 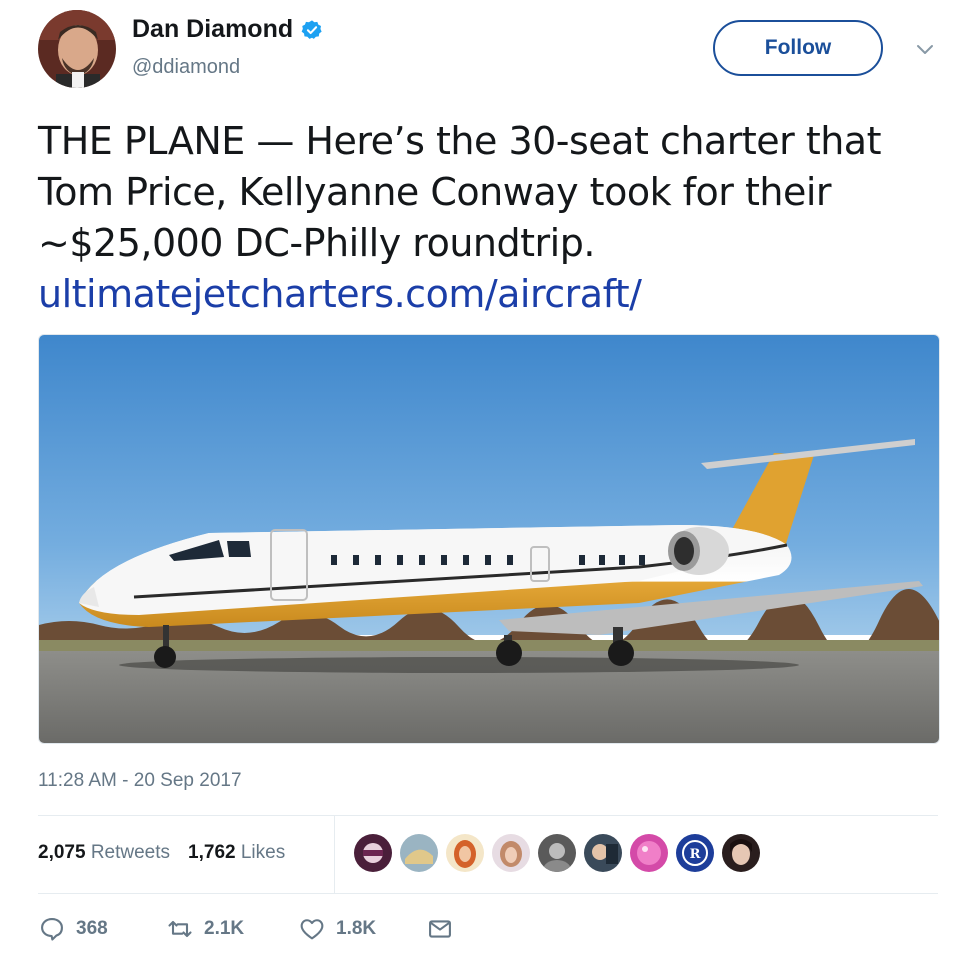 What do you see at coordinates (356, 928) in the screenshot?
I see `like-action-count: 1.8K` at bounding box center [356, 928].